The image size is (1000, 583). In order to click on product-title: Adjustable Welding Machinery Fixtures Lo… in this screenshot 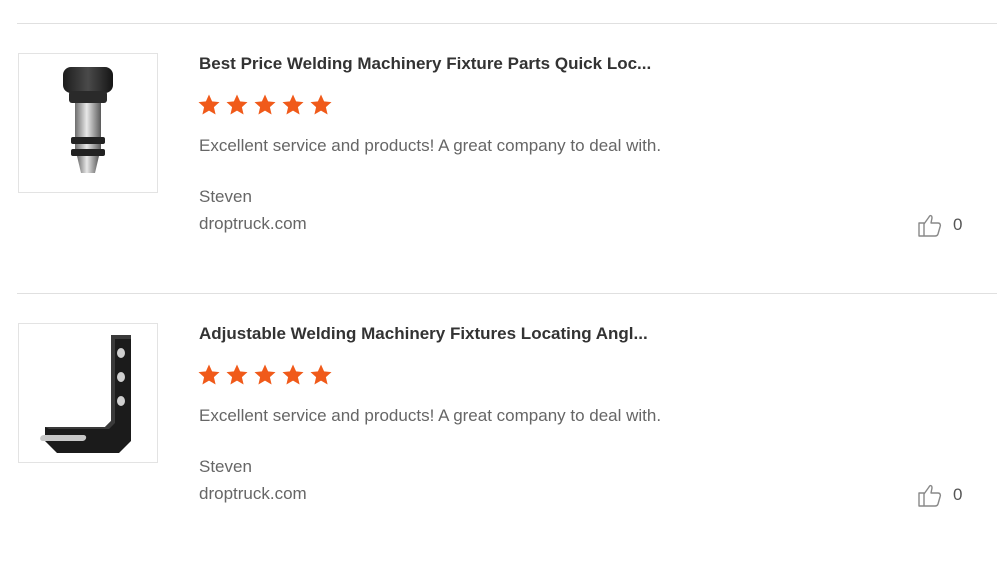, I will do `click(423, 334)`.